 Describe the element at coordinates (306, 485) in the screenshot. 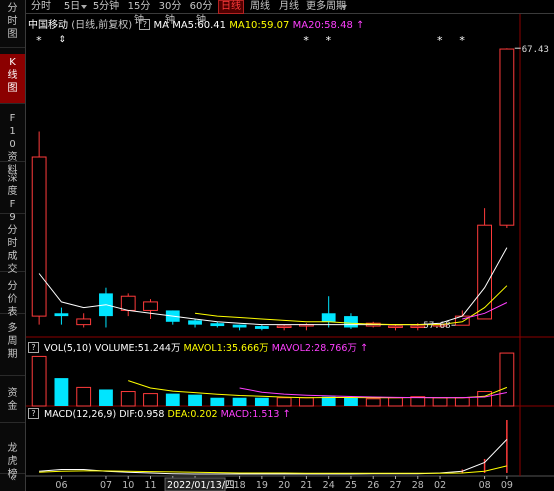

I see `x-tick-label: 21` at that location.